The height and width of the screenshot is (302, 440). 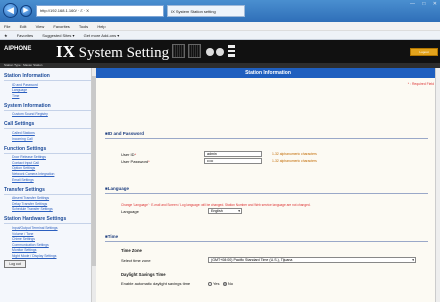 I want to click on sidebar-link: Absent Transfer Settings, so click(x=47, y=198).